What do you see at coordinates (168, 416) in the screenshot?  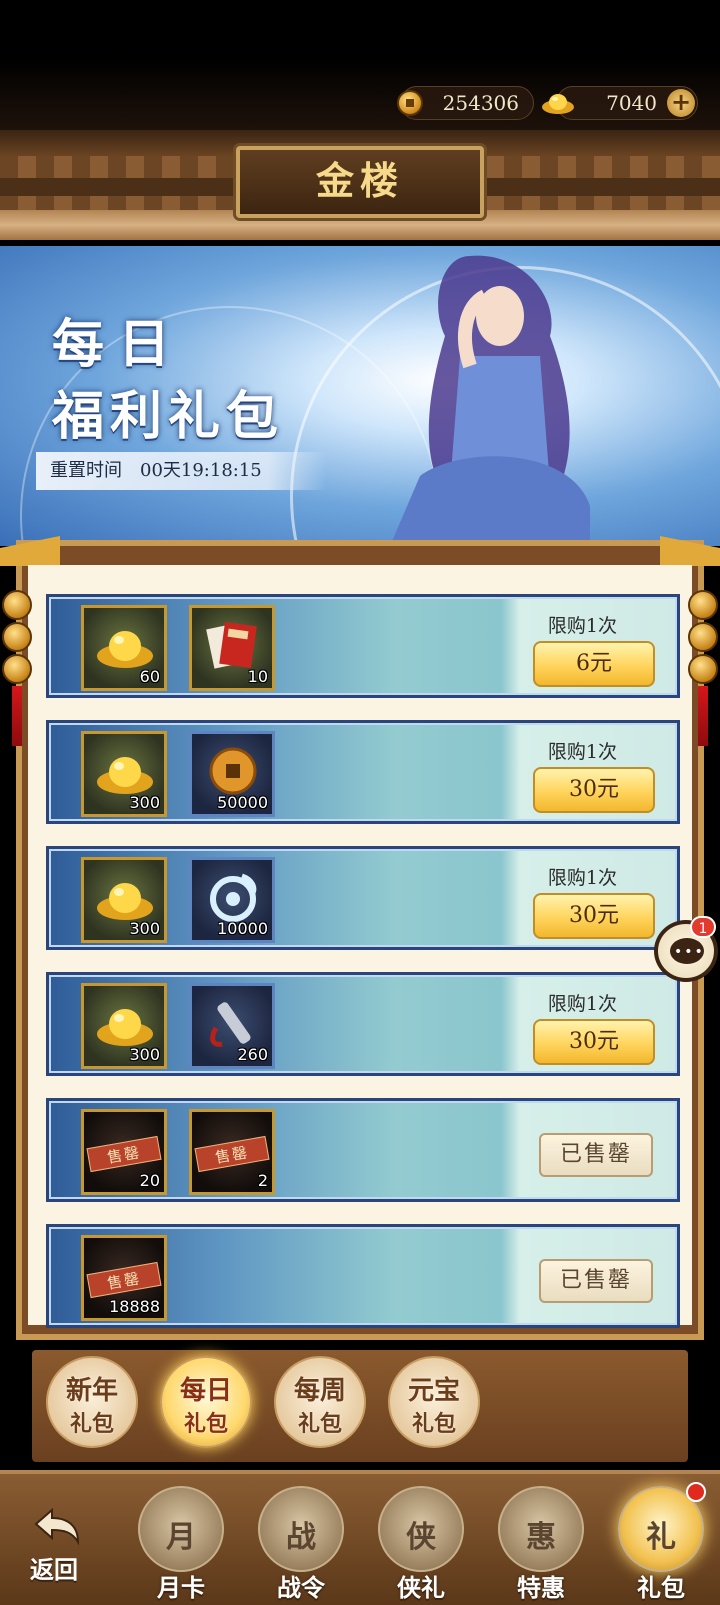 I see `banner-title-line2: 福利礼包` at bounding box center [168, 416].